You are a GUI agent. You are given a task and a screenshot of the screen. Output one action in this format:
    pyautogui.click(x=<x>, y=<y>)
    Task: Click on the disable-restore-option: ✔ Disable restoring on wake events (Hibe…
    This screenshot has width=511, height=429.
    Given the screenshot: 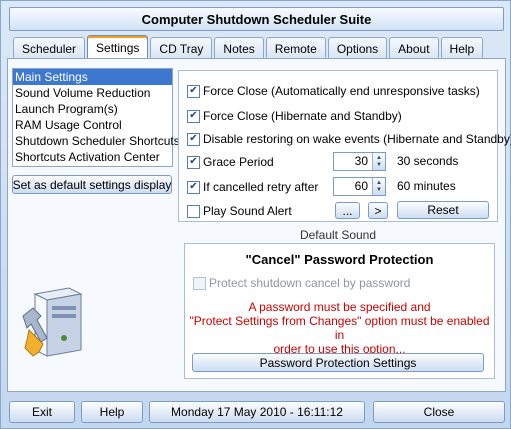 What is the action you would take?
    pyautogui.click(x=349, y=139)
    